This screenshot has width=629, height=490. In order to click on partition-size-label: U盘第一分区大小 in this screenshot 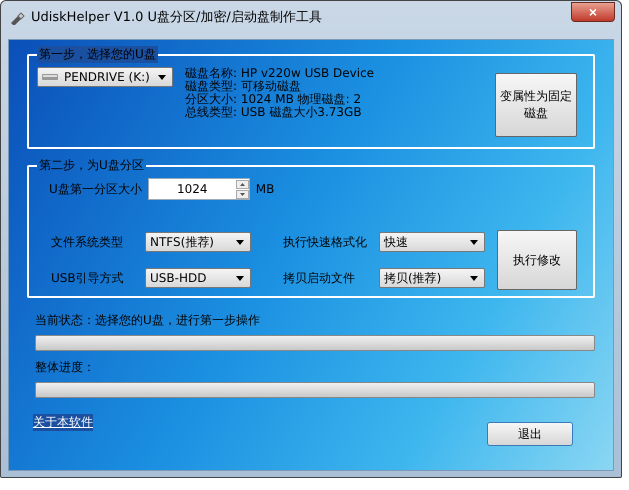, I will do `click(95, 189)`.